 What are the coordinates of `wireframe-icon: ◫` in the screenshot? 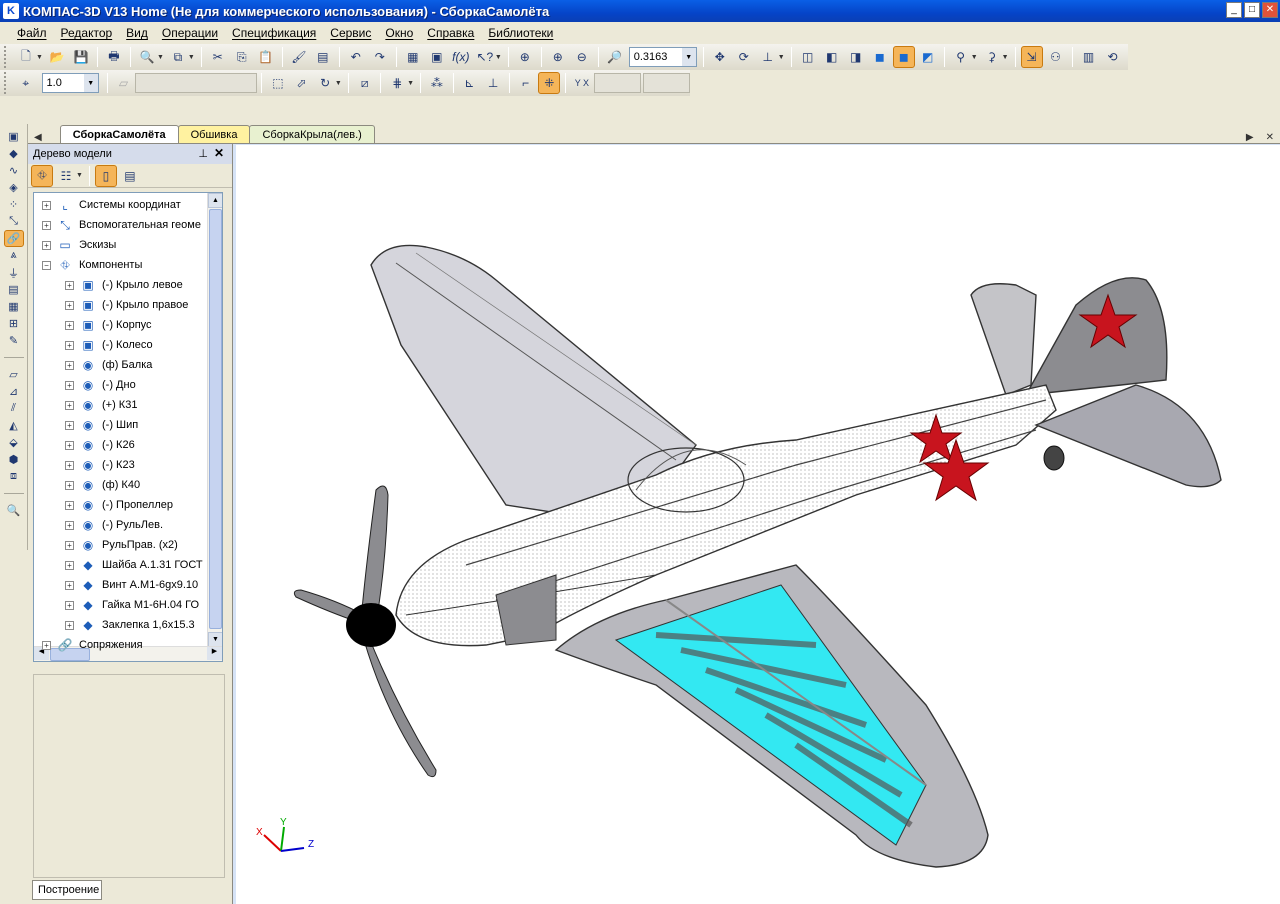 It's located at (808, 57).